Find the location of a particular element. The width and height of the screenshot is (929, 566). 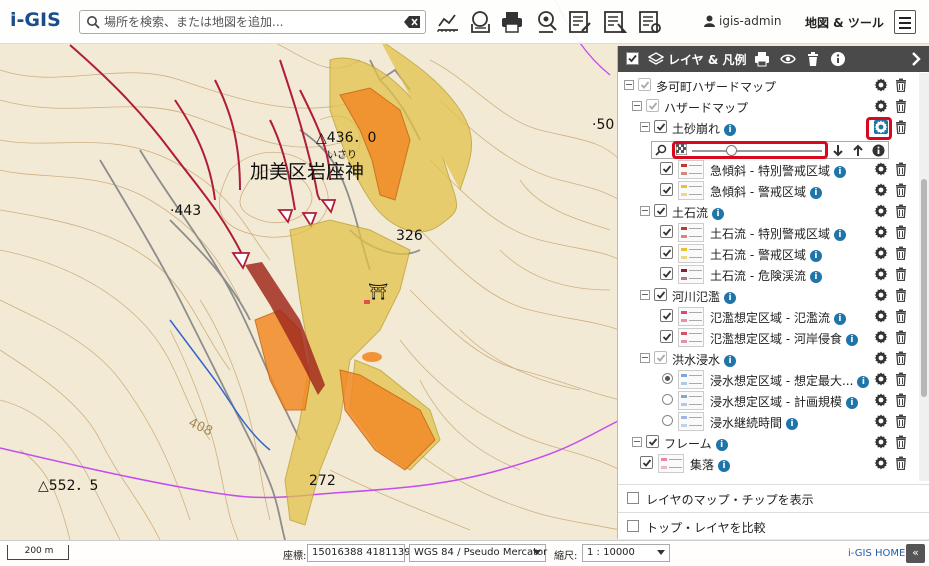

layer-group-row: 洪水浸水 i is located at coordinates (767, 358).